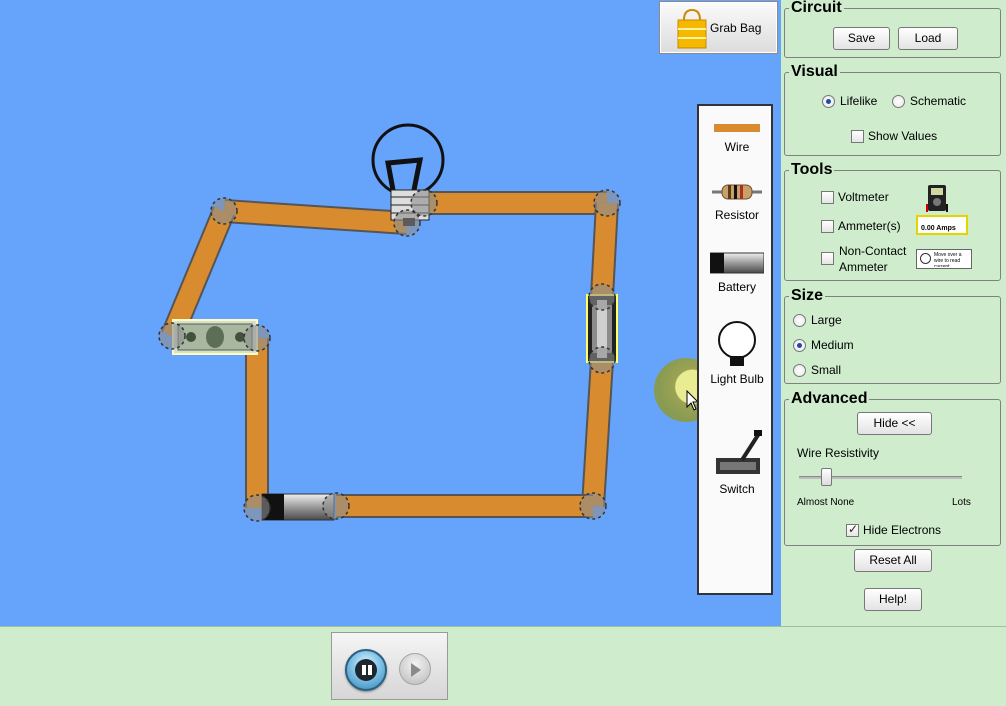 The width and height of the screenshot is (1006, 706). What do you see at coordinates (366, 670) in the screenshot?
I see `pause-button` at bounding box center [366, 670].